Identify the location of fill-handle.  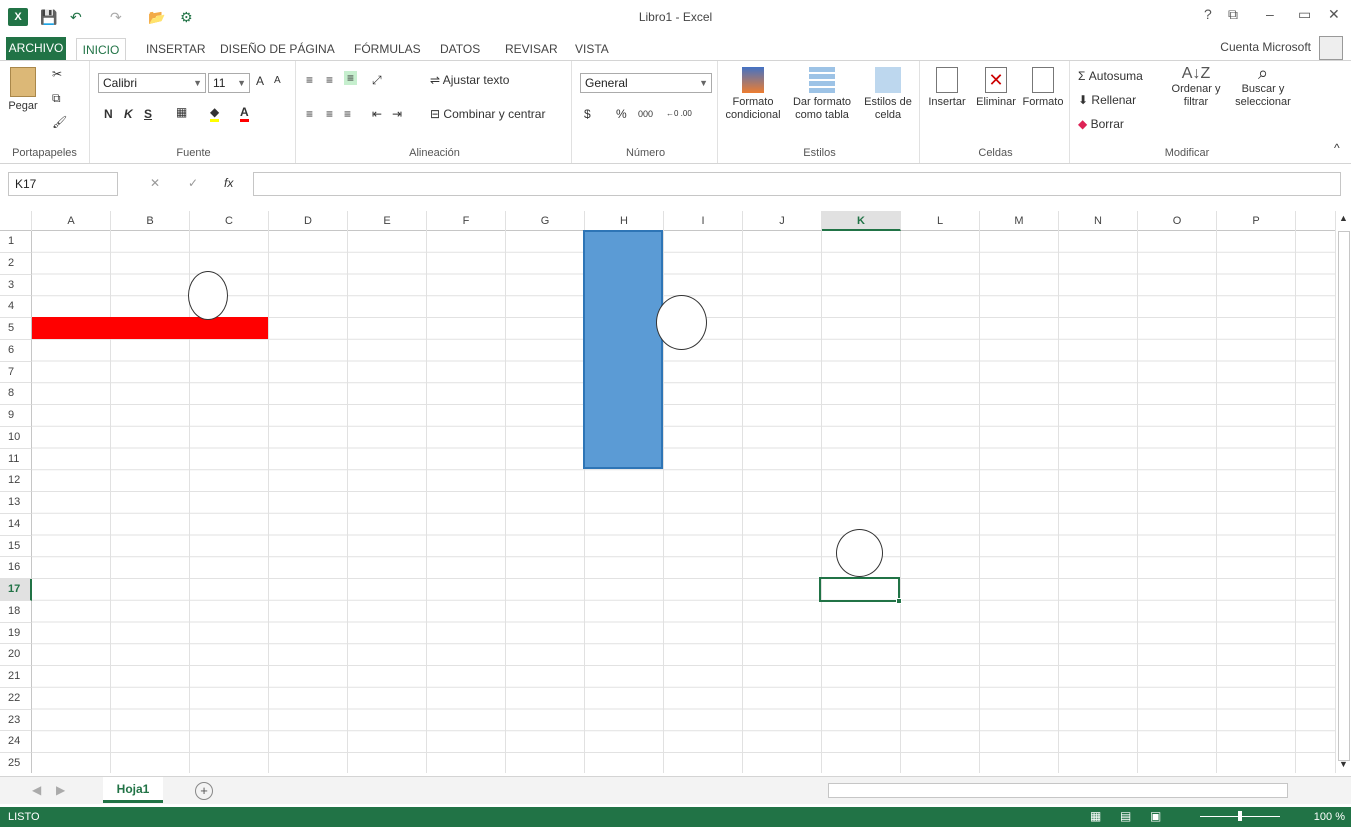
(899, 601).